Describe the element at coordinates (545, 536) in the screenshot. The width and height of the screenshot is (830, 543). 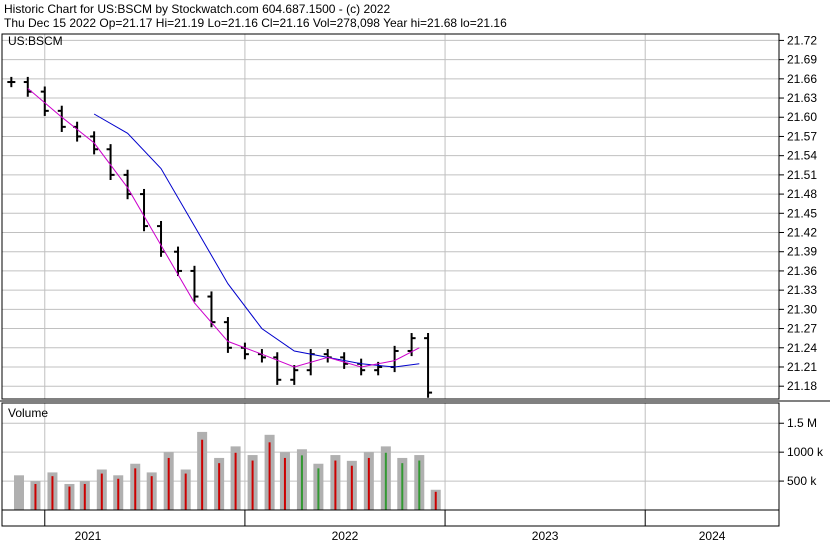
I see `time-axis-label: 2023` at that location.